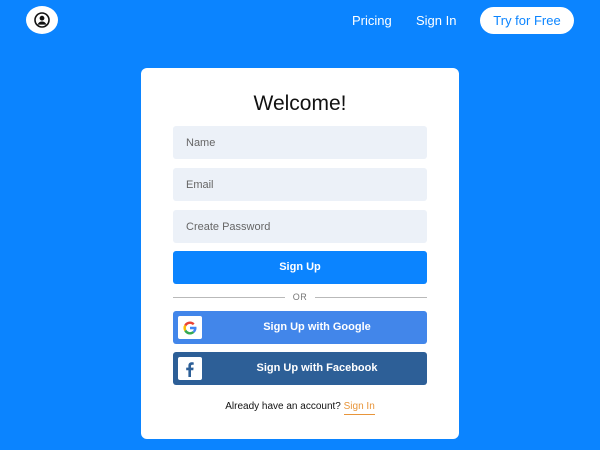 The image size is (600, 450). What do you see at coordinates (283, 406) in the screenshot?
I see `account-prompt-text: Already have an account?` at bounding box center [283, 406].